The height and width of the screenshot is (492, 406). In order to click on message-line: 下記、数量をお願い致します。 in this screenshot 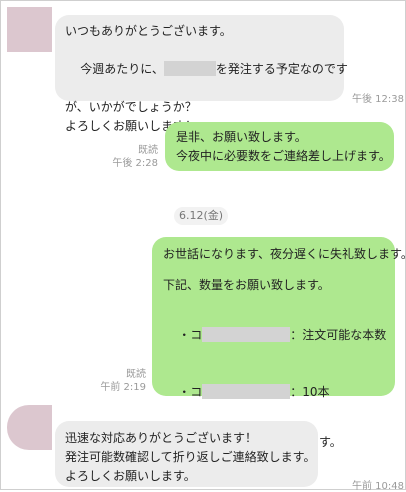, I will do `click(246, 285)`.